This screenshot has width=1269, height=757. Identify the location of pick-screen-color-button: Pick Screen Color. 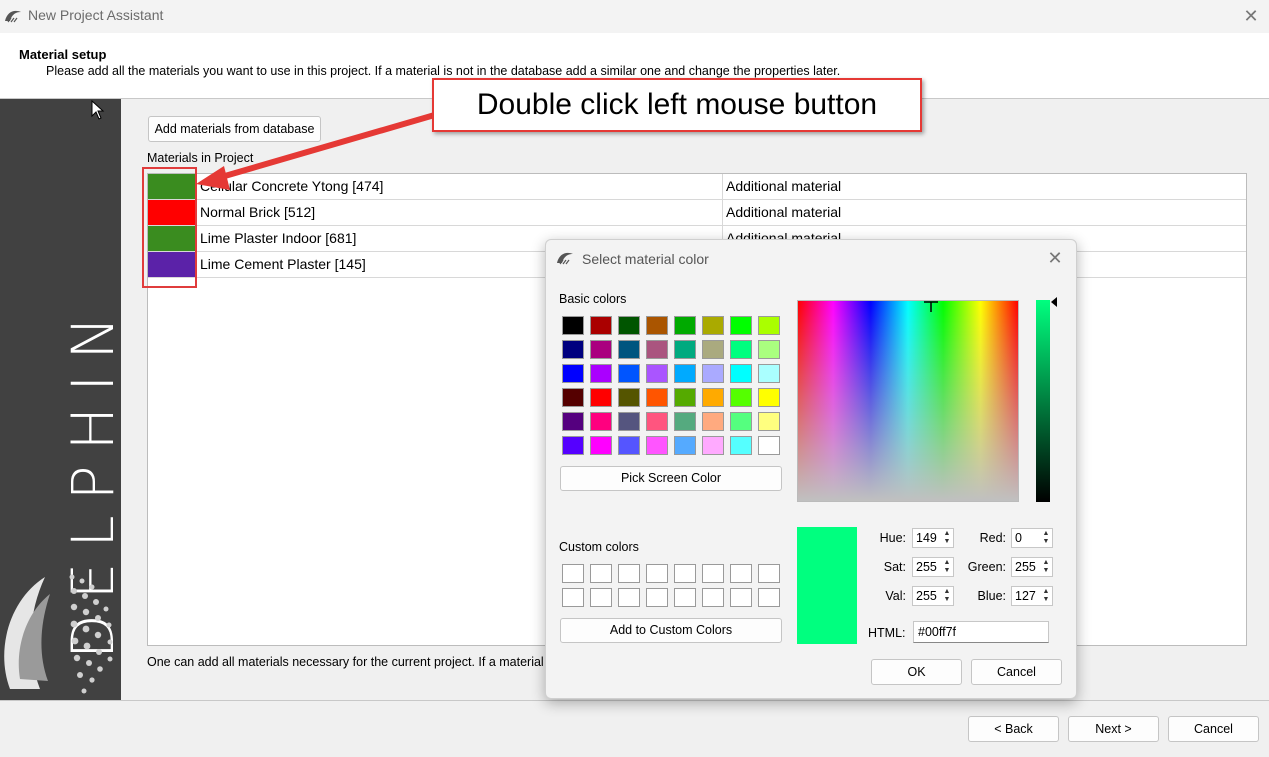
(671, 478).